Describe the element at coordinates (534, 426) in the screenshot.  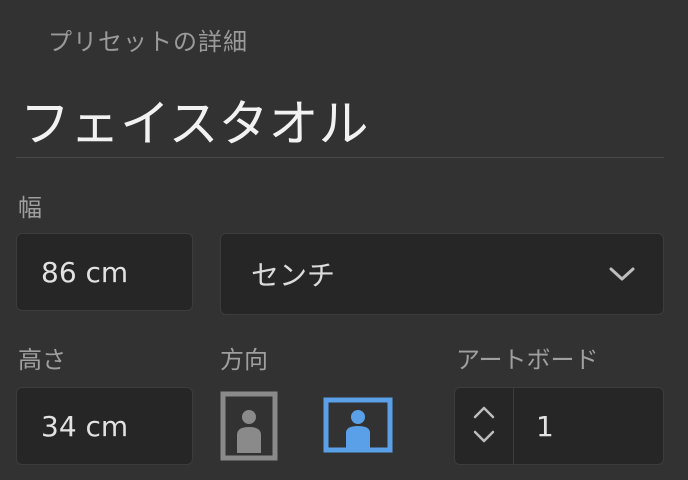
I see `artboards-count: 1` at that location.